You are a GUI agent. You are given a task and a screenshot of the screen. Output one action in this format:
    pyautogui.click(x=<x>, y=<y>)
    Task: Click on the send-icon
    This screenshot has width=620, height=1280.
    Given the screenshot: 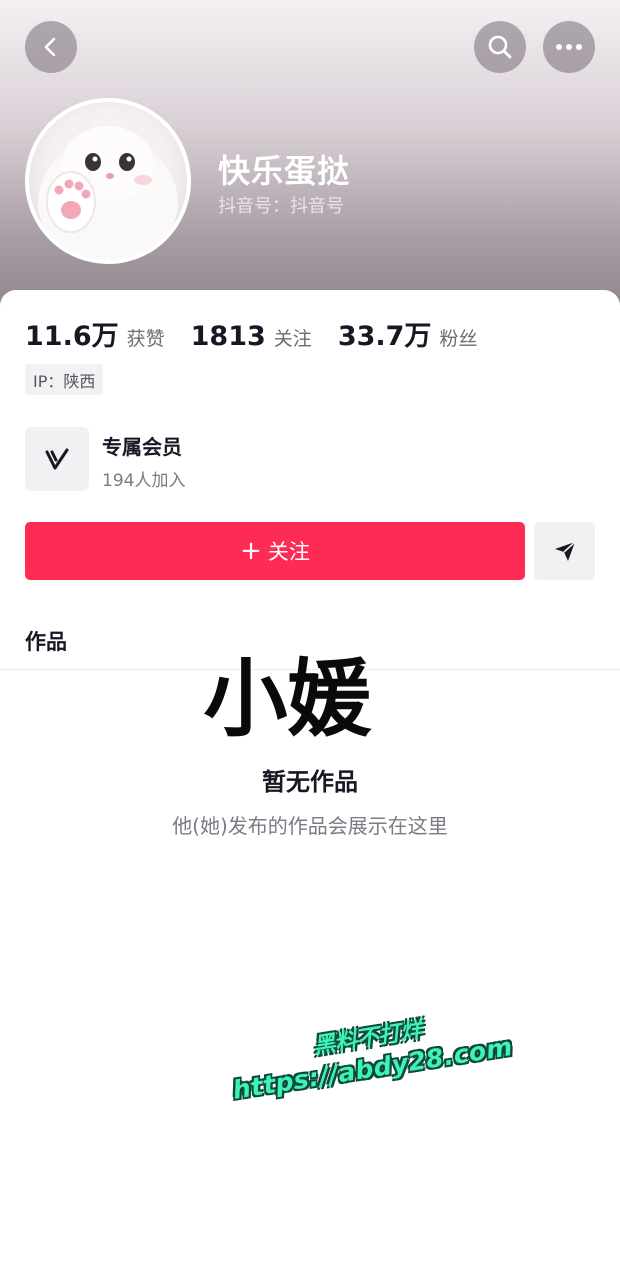 What is the action you would take?
    pyautogui.click(x=565, y=551)
    